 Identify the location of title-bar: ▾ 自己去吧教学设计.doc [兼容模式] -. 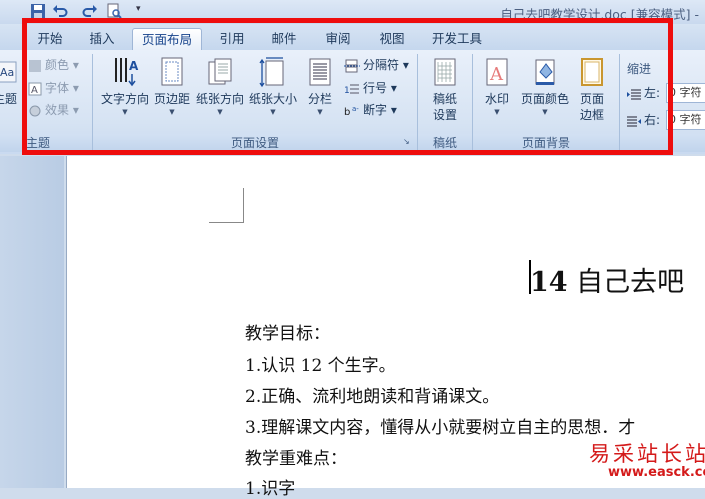
(352, 12).